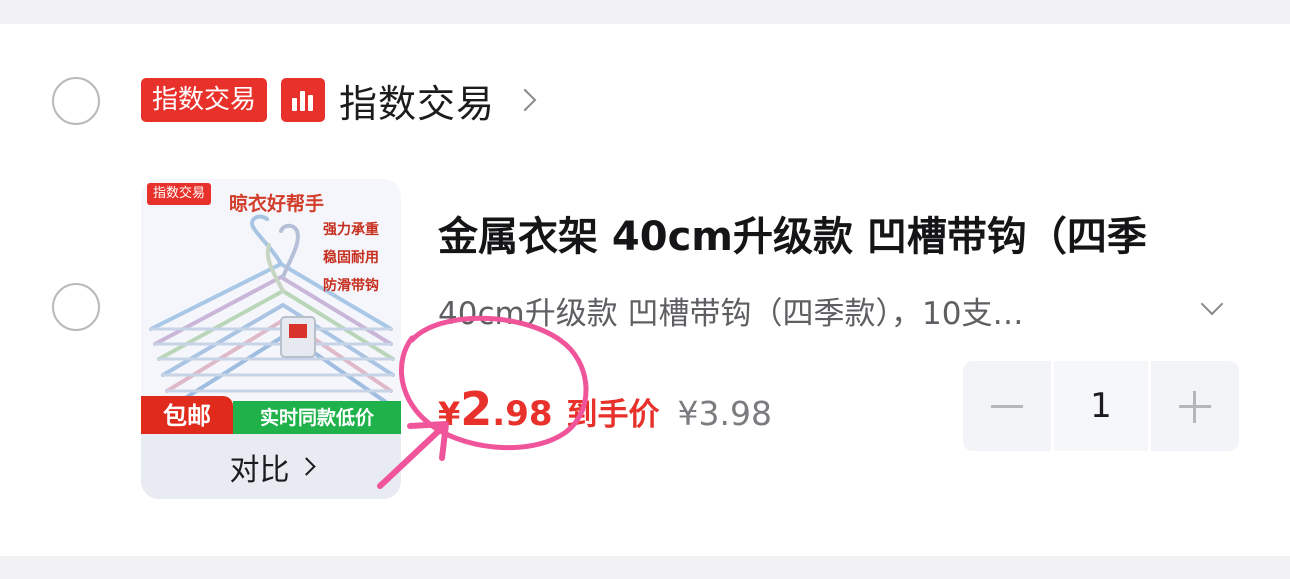 The image size is (1290, 579). What do you see at coordinates (1195, 406) in the screenshot?
I see `increase-button` at bounding box center [1195, 406].